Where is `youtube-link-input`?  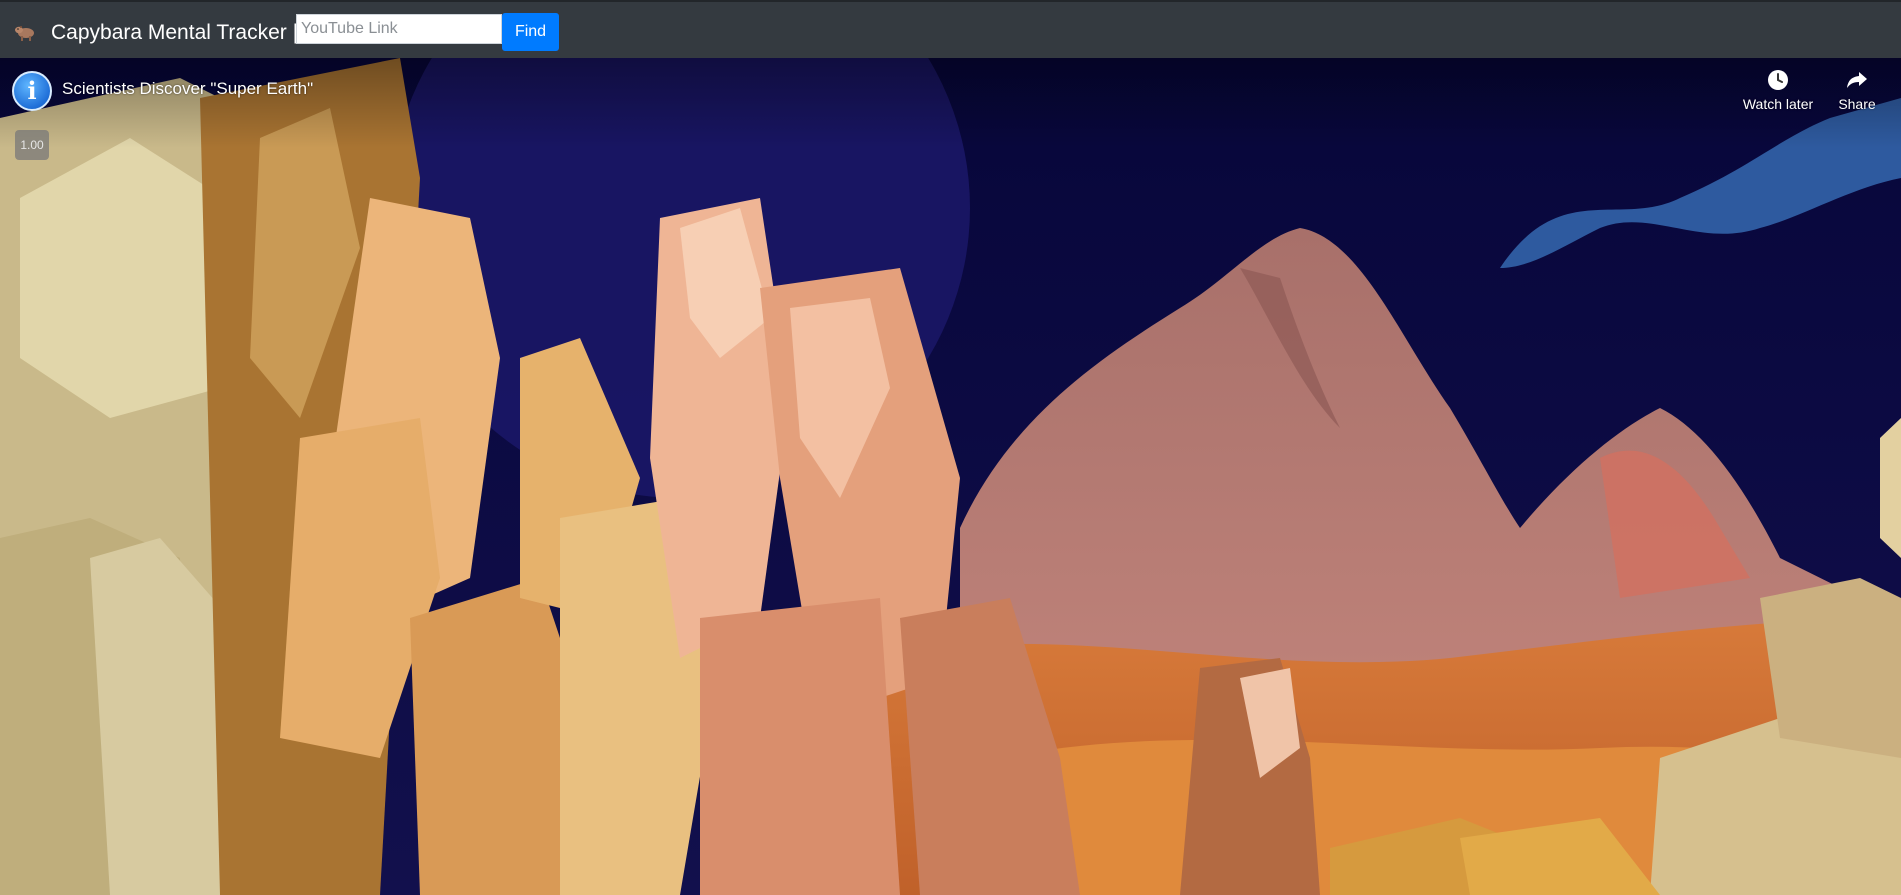 youtube-link-input is located at coordinates (399, 29).